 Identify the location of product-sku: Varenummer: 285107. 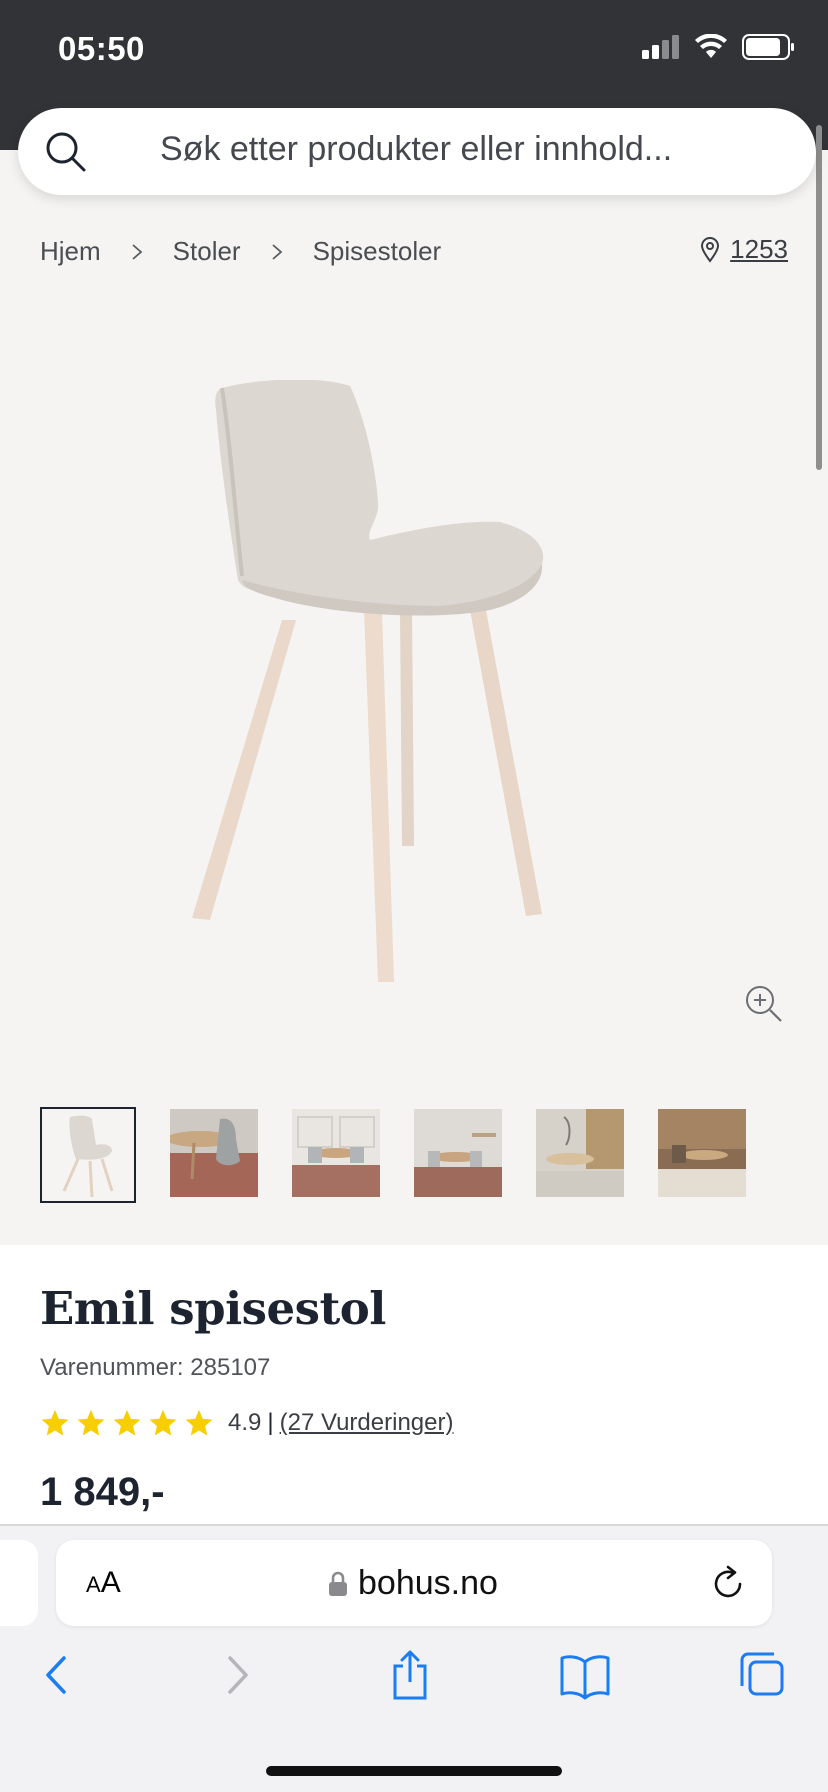
(155, 1367).